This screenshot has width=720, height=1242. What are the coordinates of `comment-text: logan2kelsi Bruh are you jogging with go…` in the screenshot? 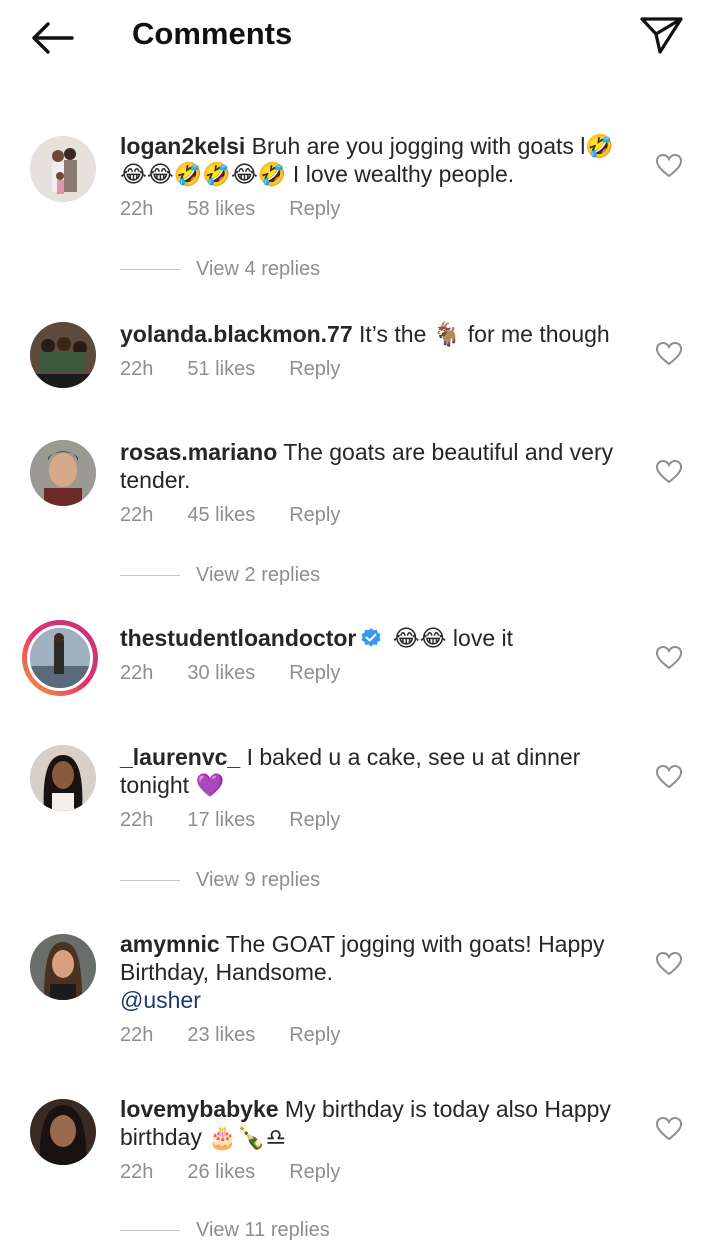 It's located at (370, 160).